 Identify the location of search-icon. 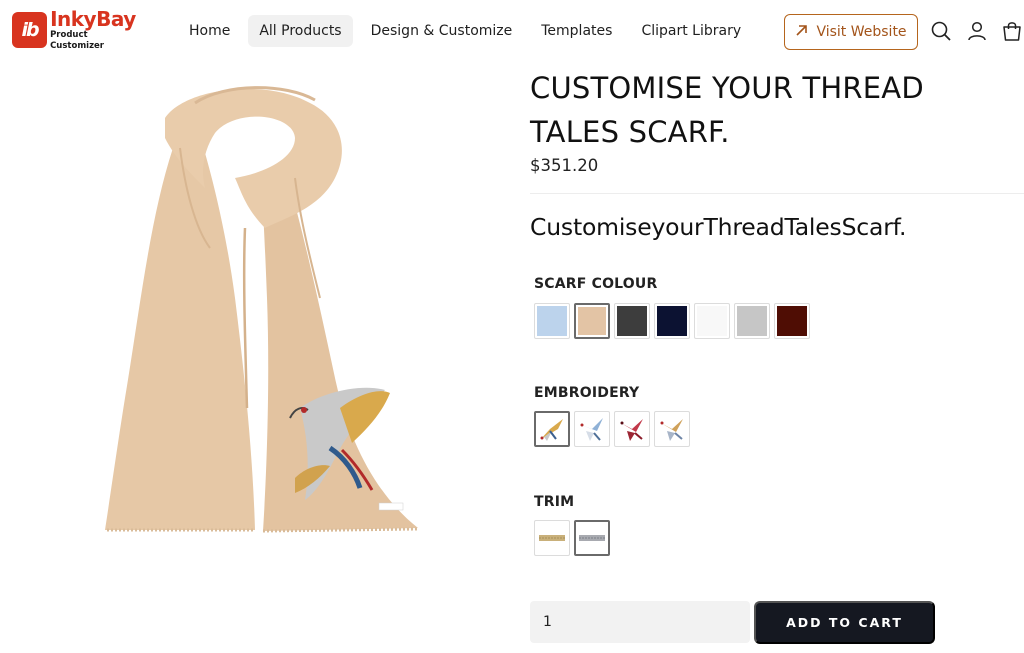
(941, 31).